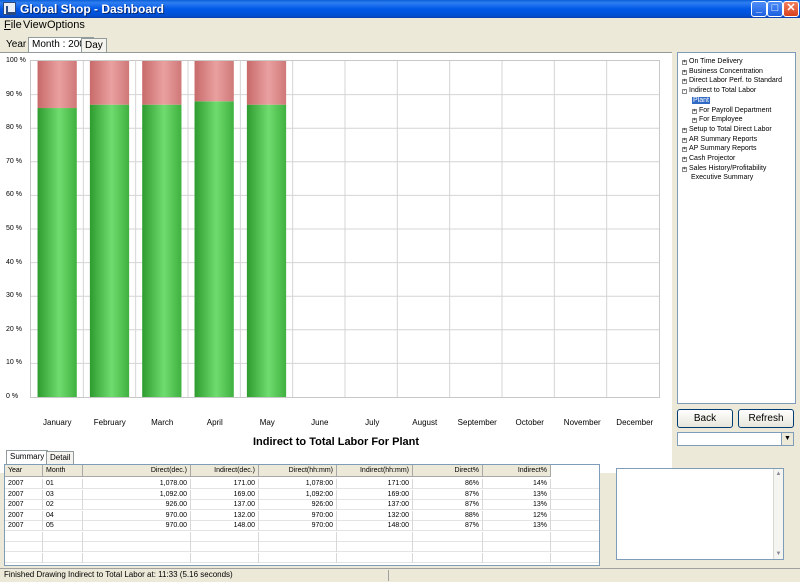 The width and height of the screenshot is (800, 582). Describe the element at coordinates (162, 83) in the screenshot. I see `bar-indirect-march` at that location.